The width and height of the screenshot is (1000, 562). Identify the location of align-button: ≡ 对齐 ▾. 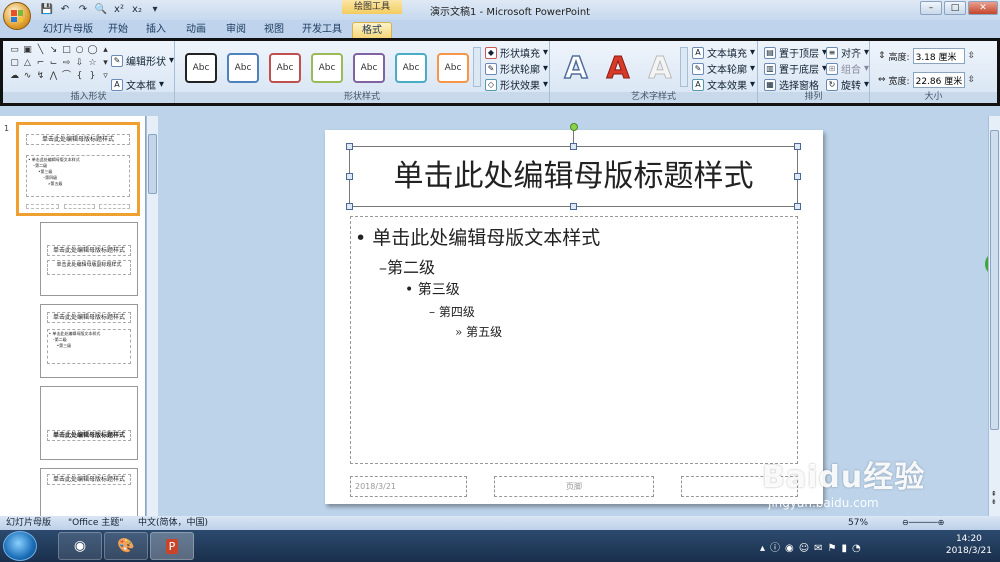
(847, 52).